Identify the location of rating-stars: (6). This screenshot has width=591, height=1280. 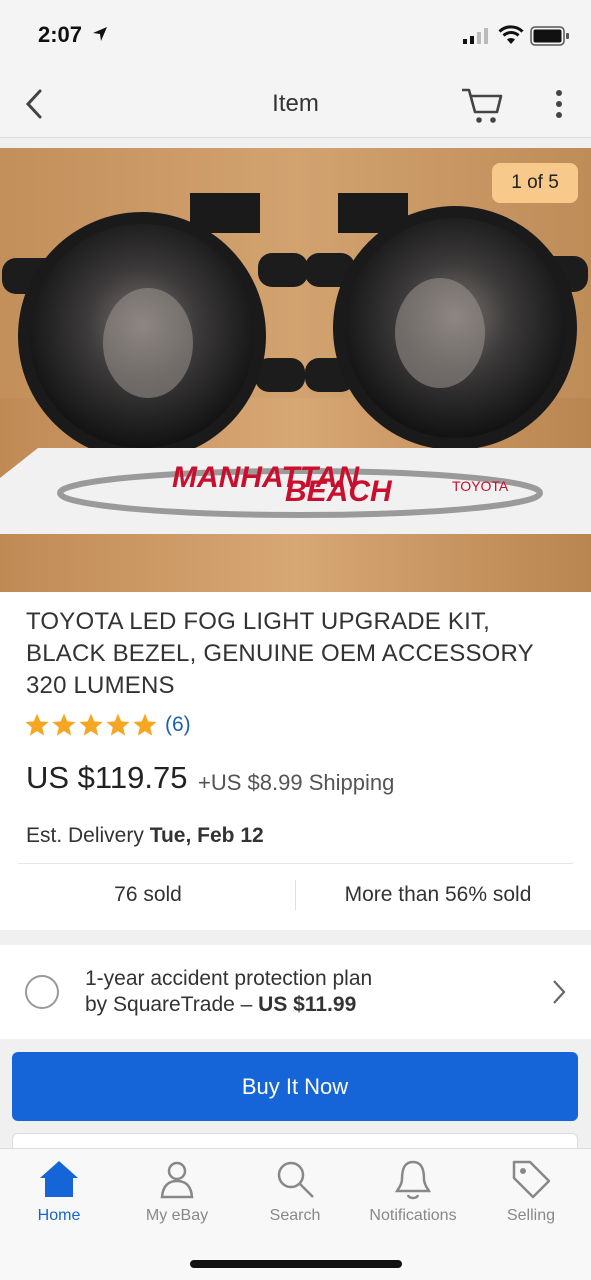
(107, 725).